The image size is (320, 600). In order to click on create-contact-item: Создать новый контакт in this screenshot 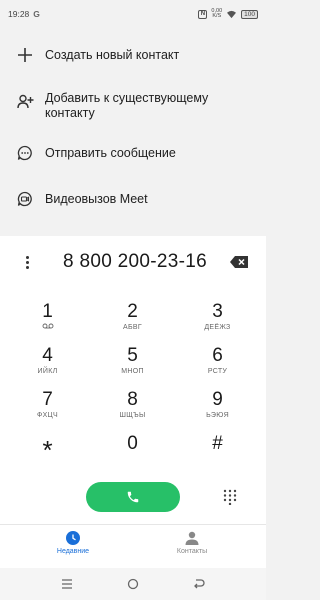, I will do `click(133, 61)`.